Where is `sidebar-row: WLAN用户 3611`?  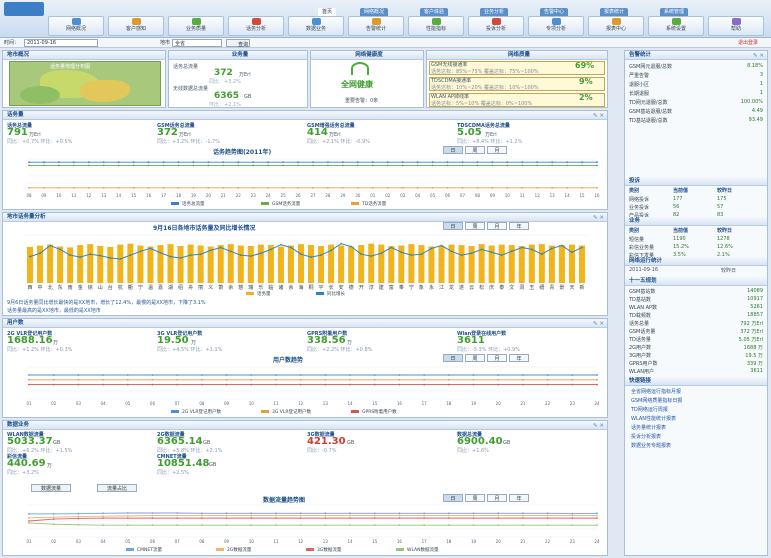 sidebar-row: WLAN用户 3611 is located at coordinates (696, 371).